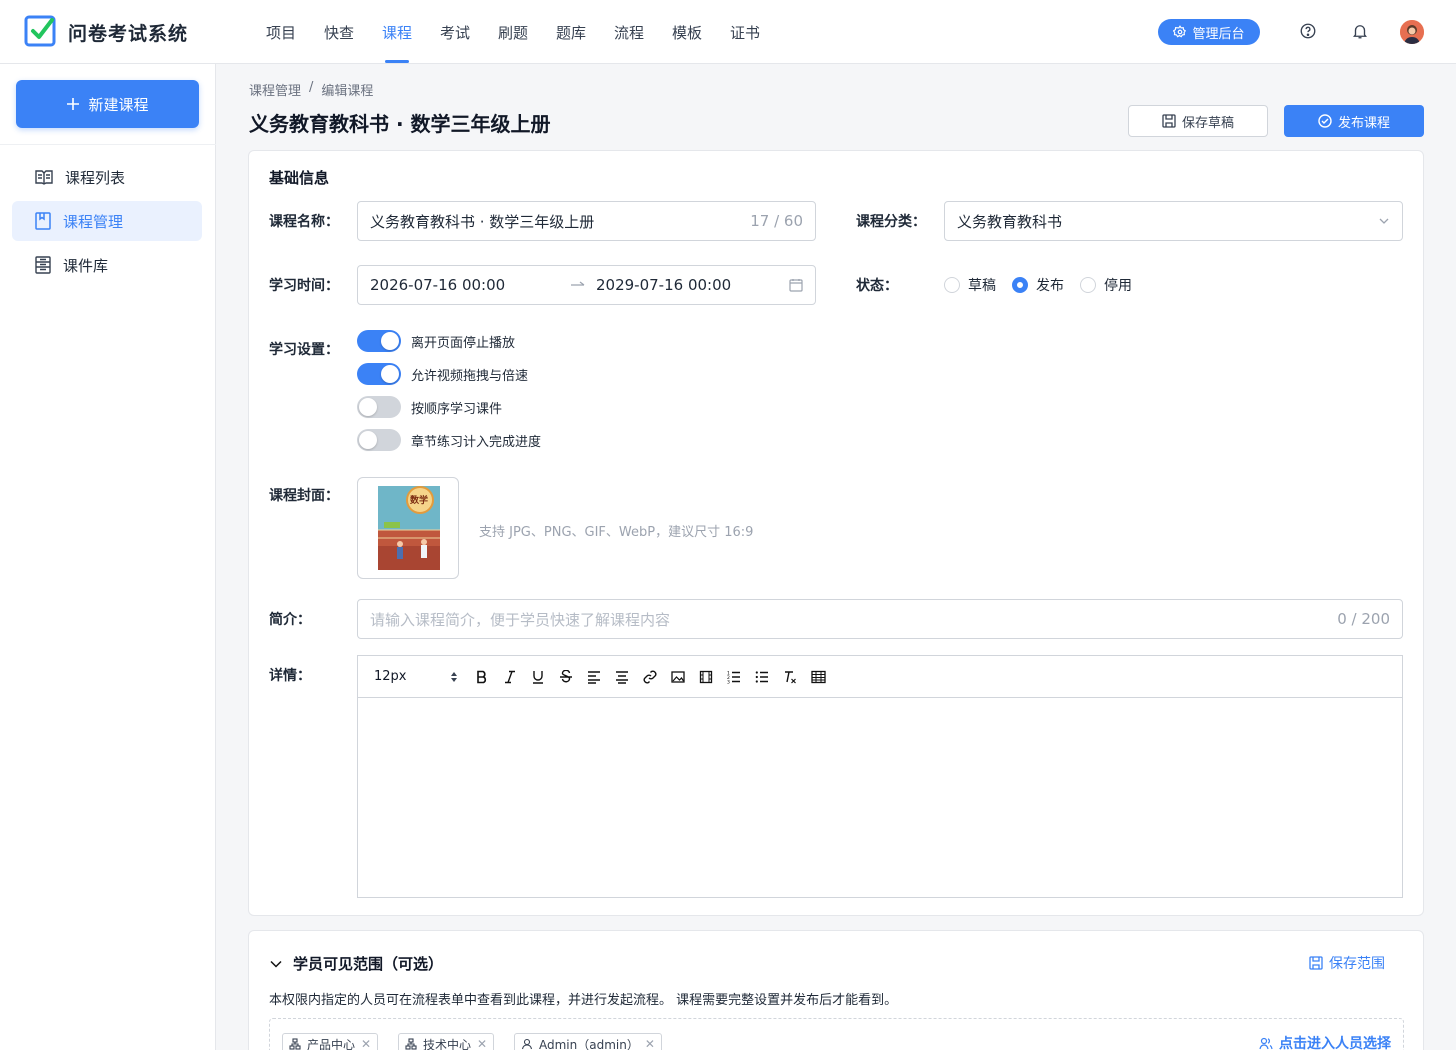 Image resolution: width=1456 pixels, height=1050 pixels. I want to click on course-name-label: 课程名称：, so click(304, 222).